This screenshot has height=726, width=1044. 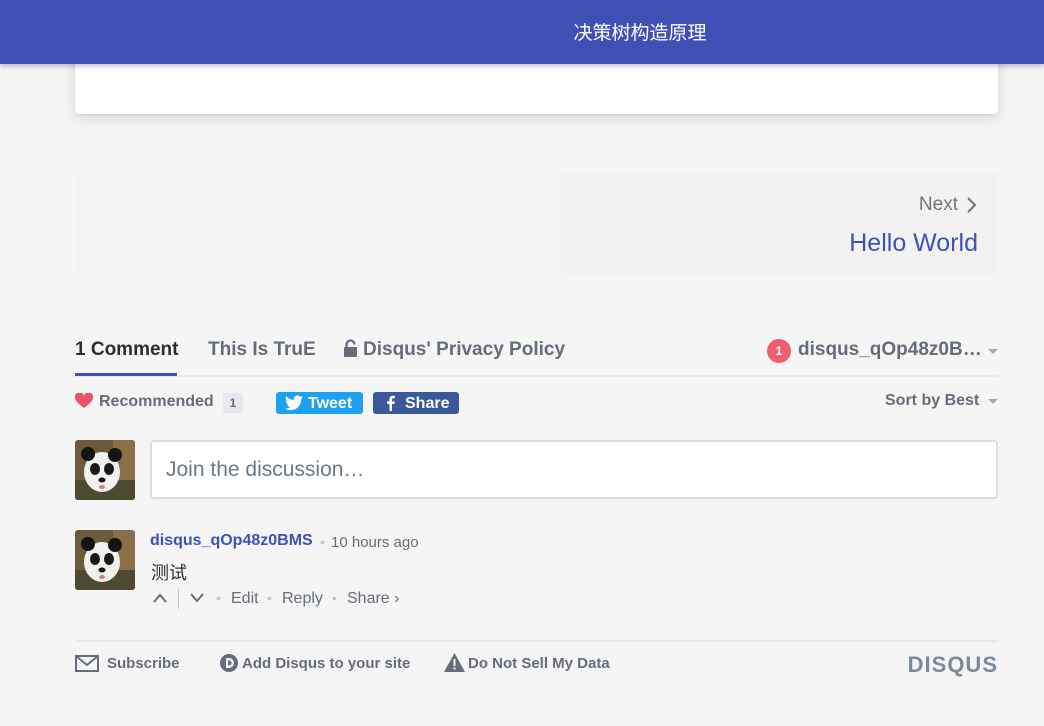 I want to click on privacy-policy-link: Disqus' Privacy Policy, so click(x=464, y=350).